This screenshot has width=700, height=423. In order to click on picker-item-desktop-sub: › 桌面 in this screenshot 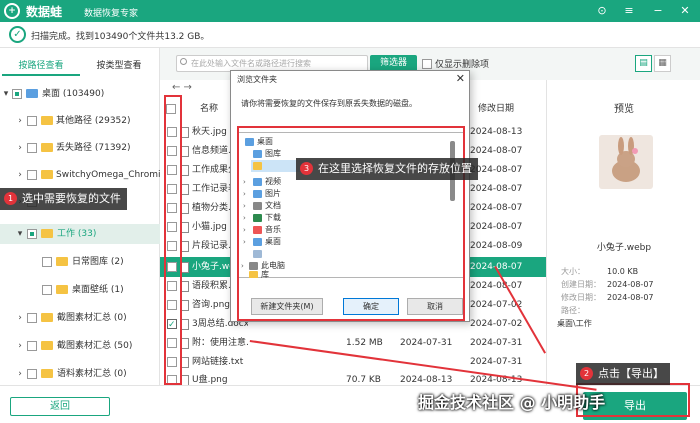, I will do `click(342, 242)`.